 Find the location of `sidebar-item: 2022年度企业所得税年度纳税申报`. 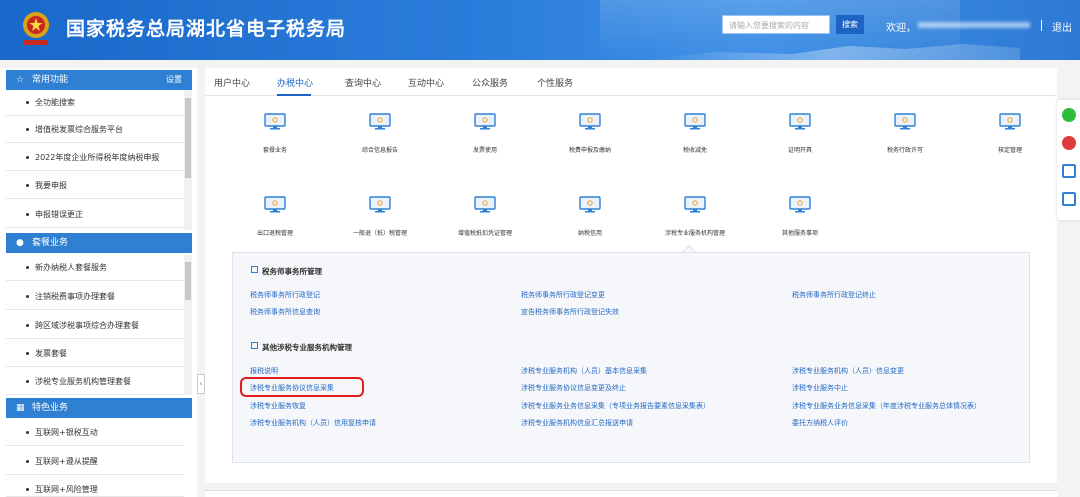

sidebar-item: 2022年度企业所得税年度纳税申报 is located at coordinates (95, 158).